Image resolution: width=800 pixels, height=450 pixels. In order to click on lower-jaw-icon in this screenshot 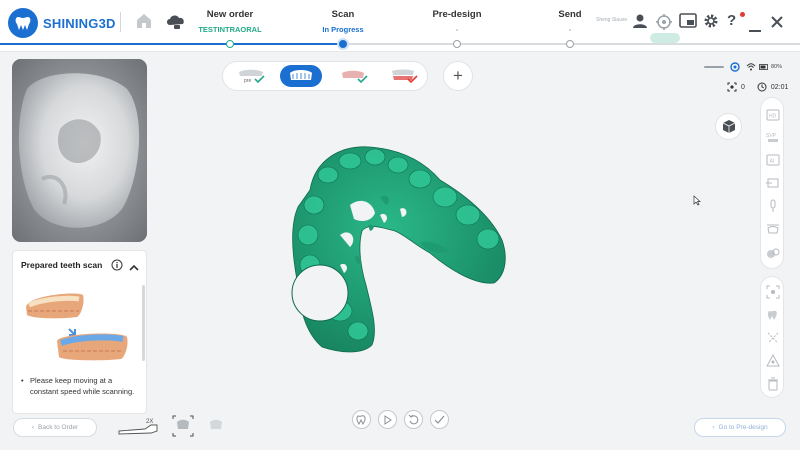, I will do `click(355, 77)`.